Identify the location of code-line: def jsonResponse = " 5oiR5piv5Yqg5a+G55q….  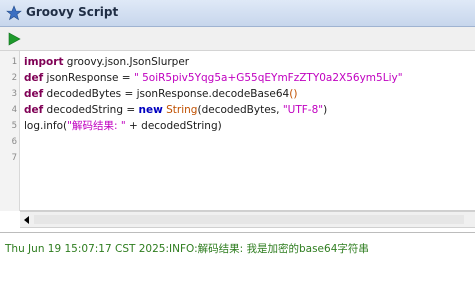
(213, 78).